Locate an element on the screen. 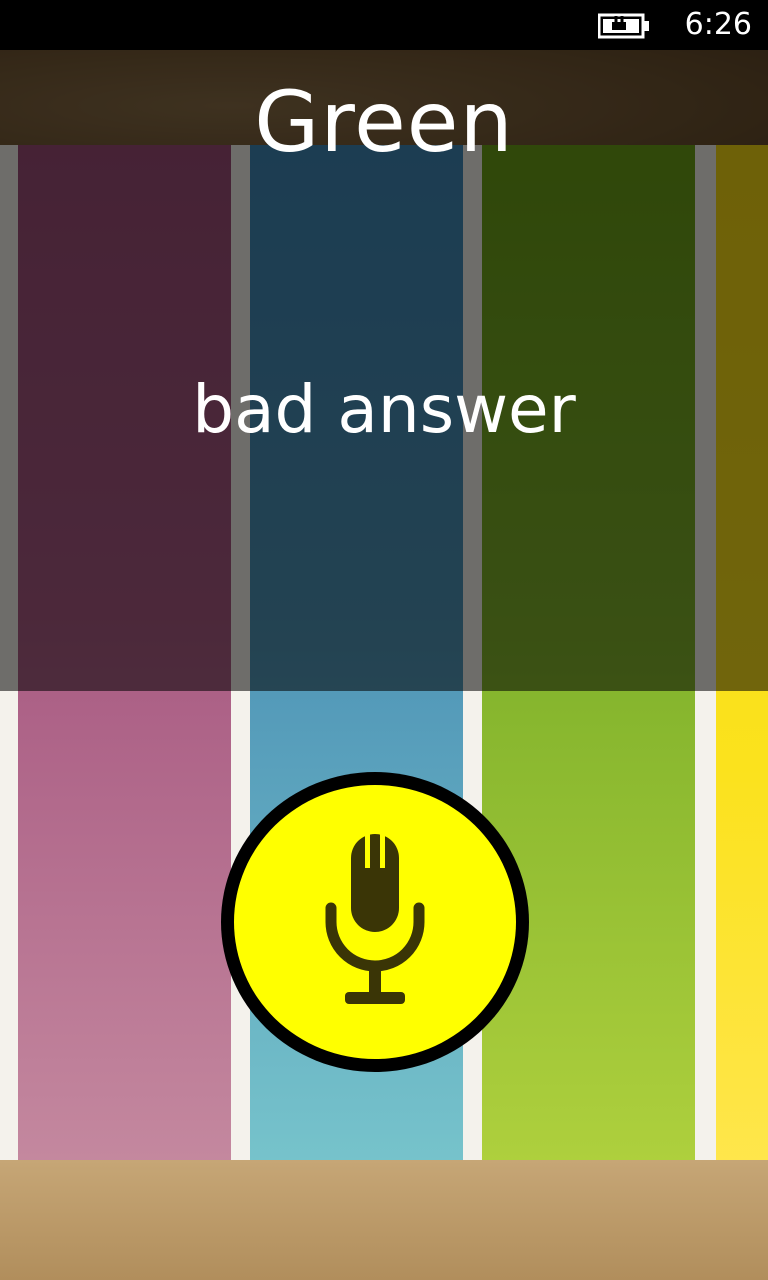  answer-feedback: bad answer is located at coordinates (384, 409).